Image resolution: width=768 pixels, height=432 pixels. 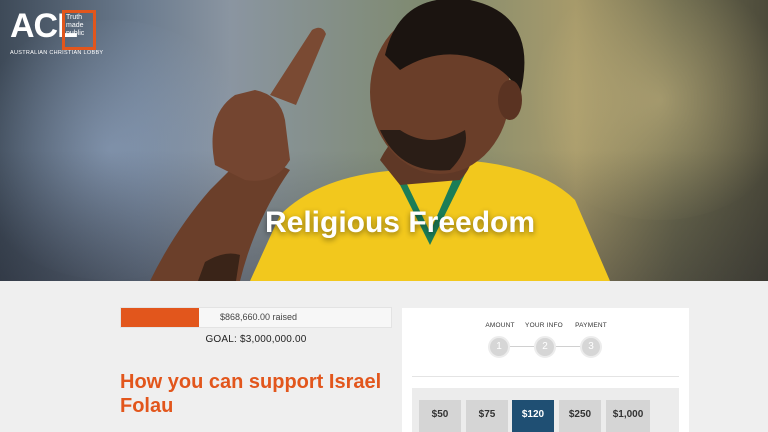 I want to click on step-1-indicator: 1, so click(x=499, y=347).